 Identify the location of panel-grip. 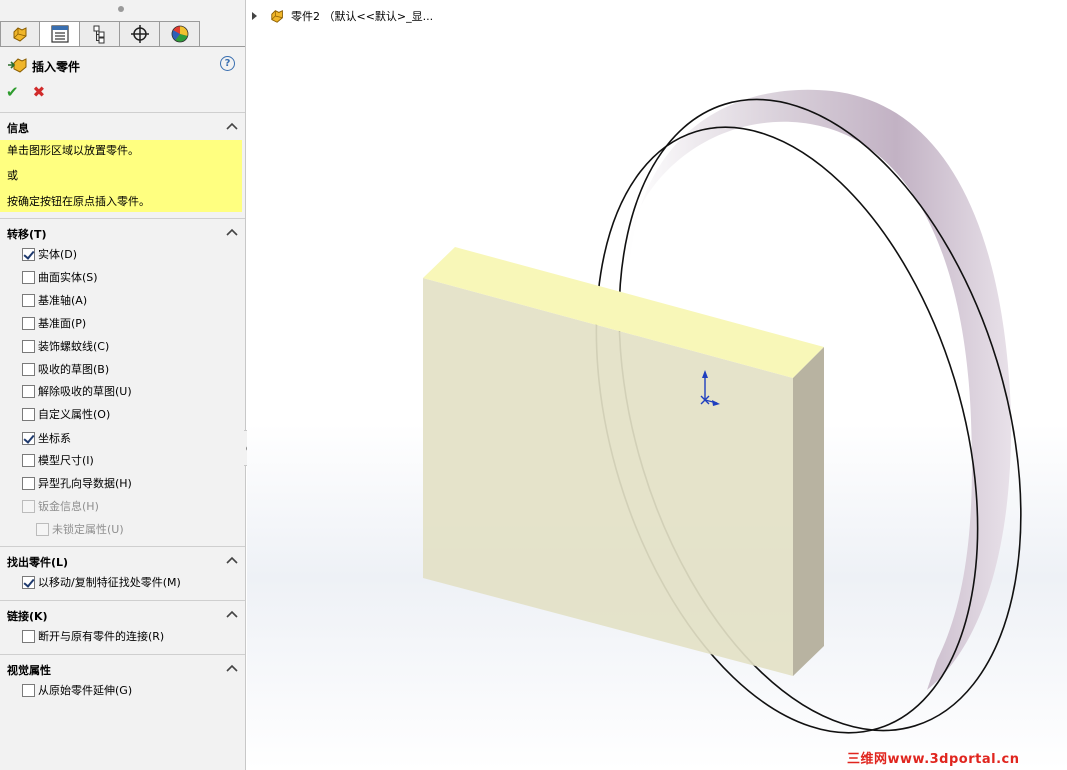
(121, 9).